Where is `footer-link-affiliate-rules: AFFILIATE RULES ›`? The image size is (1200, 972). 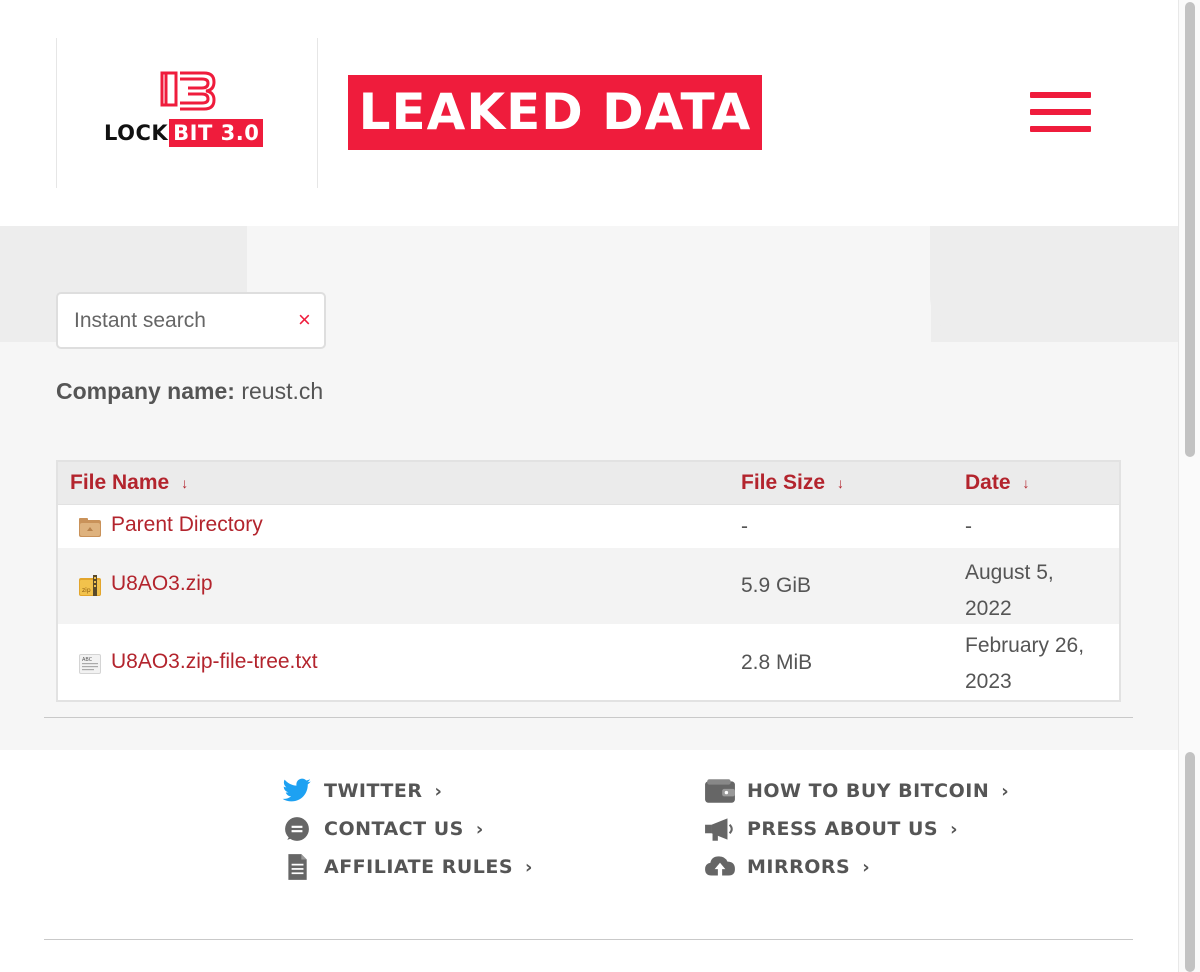 footer-link-affiliate-rules: AFFILIATE RULES › is located at coordinates (407, 867).